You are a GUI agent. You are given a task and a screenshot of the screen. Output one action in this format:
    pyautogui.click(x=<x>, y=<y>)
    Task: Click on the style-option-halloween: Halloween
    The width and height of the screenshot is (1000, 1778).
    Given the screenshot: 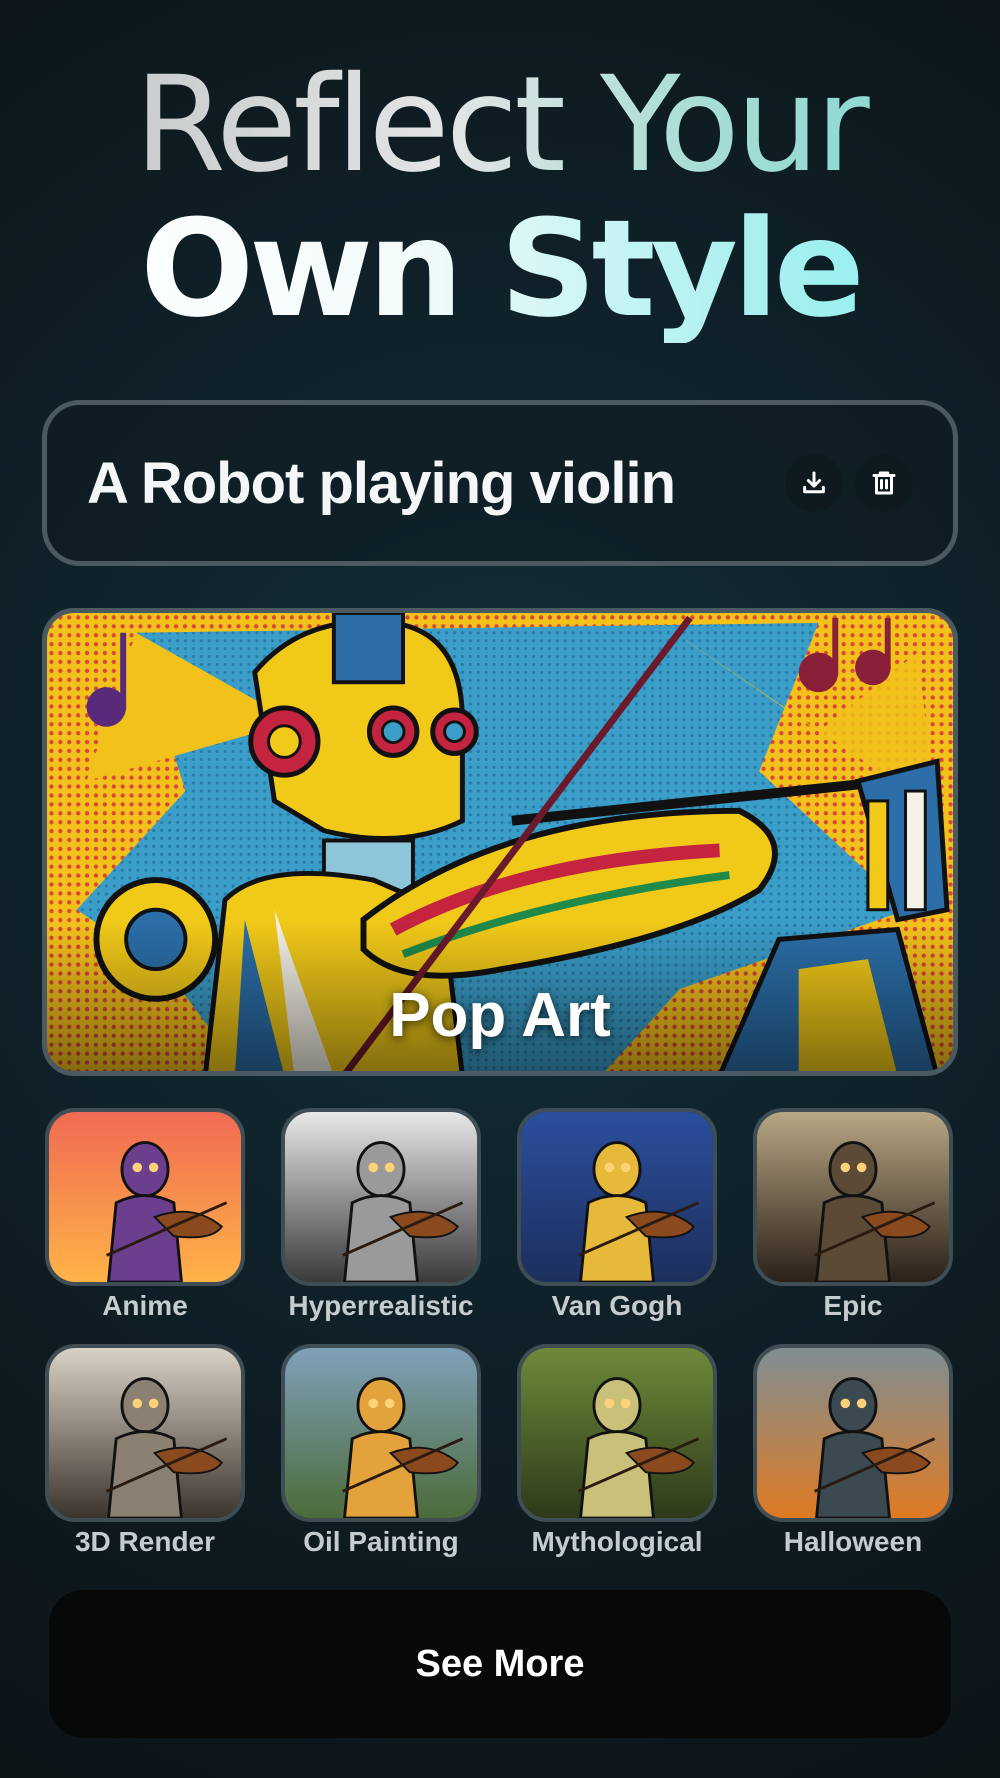 What is the action you would take?
    pyautogui.click(x=853, y=1451)
    